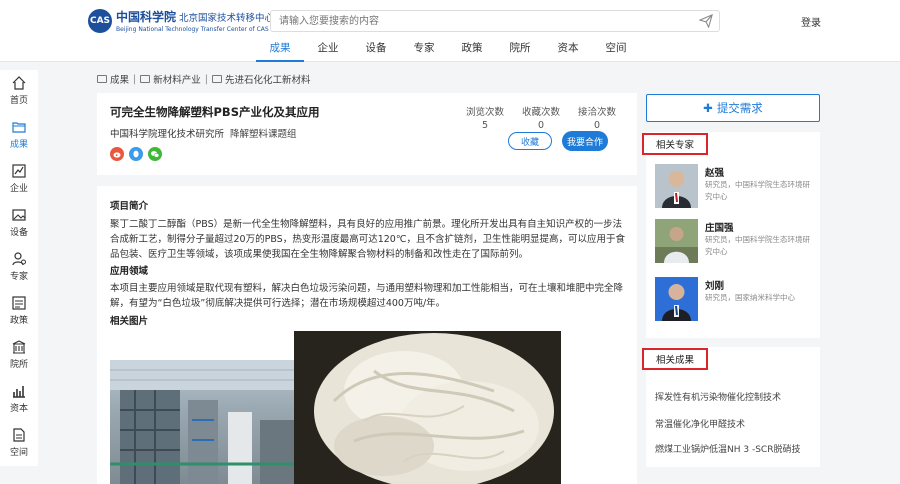  I want to click on building-icon, so click(19, 347).